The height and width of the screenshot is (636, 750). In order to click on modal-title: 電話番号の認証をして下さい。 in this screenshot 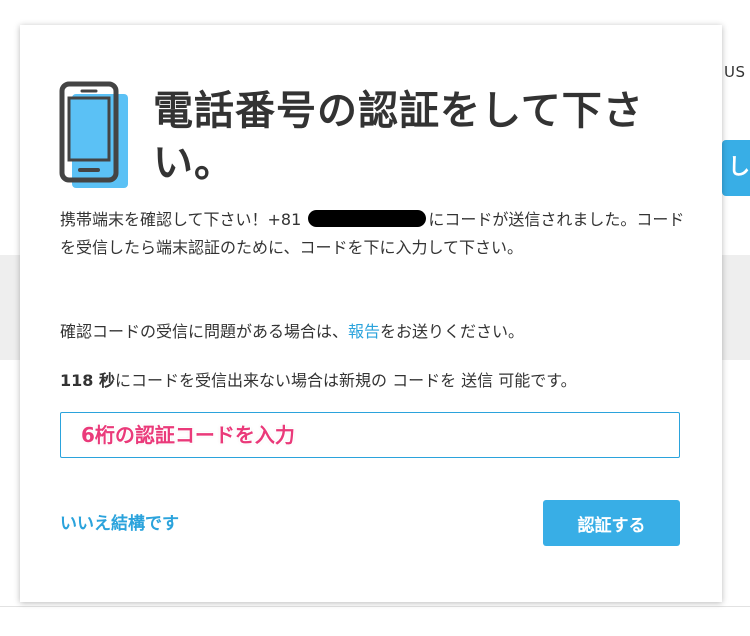, I will do `click(398, 137)`.